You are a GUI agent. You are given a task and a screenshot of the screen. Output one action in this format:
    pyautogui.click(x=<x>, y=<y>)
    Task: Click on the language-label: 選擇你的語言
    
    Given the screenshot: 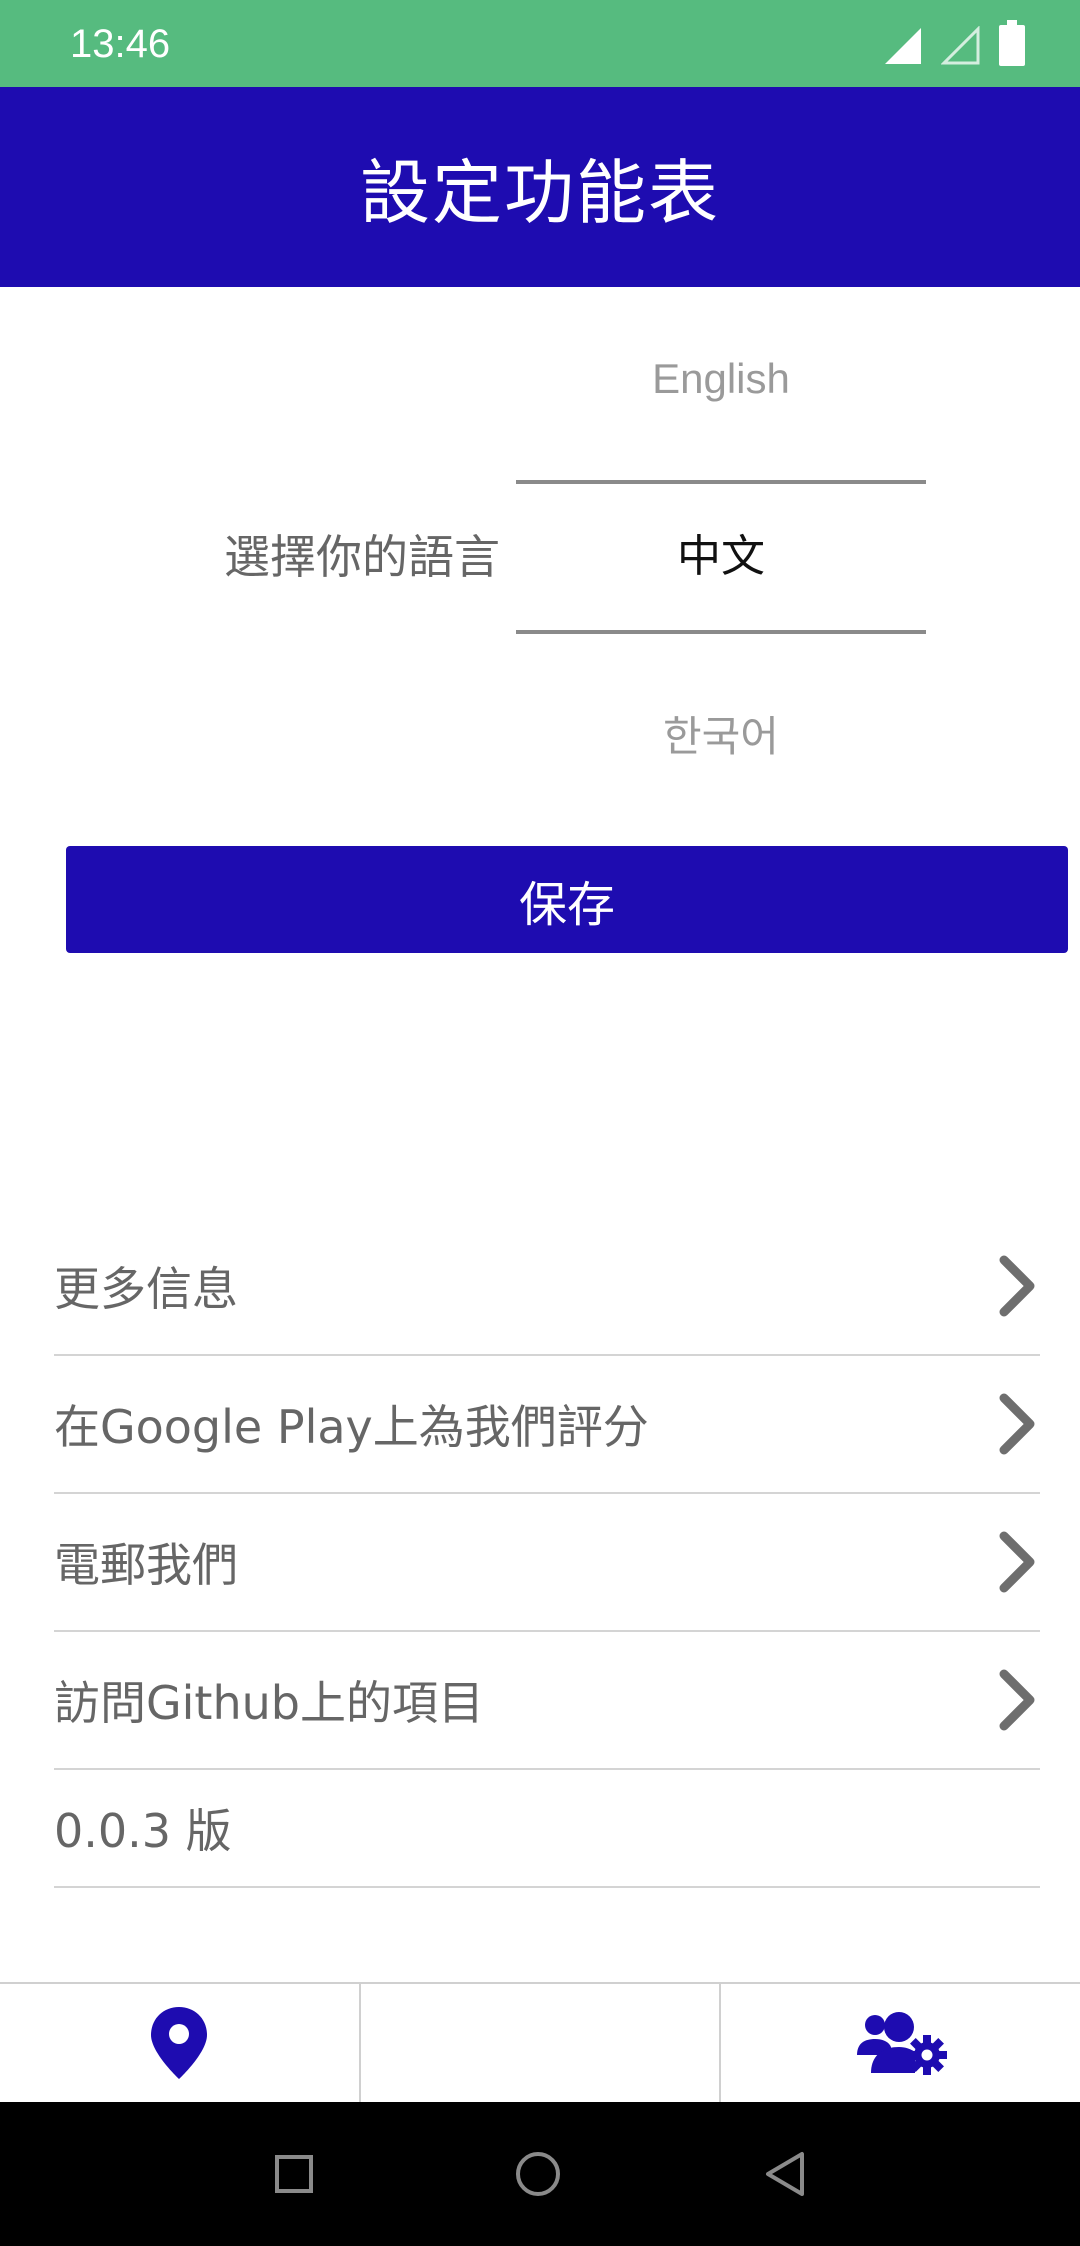 What is the action you would take?
    pyautogui.click(x=362, y=557)
    